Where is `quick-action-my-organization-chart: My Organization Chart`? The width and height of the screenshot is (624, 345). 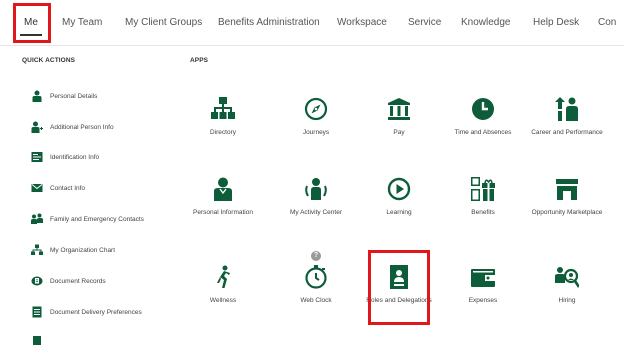 quick-action-my-organization-chart: My Organization Chart is located at coordinates (72, 250).